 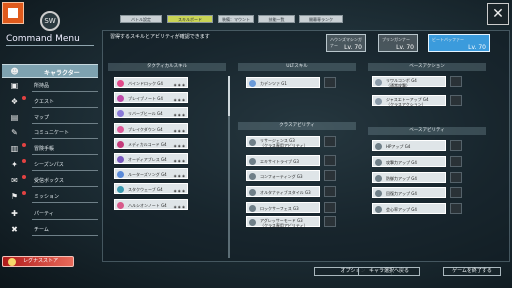 What do you see at coordinates (151, 98) in the screenshot?
I see `tactical-skill: ブレイブノート G4 ◉ ◉ ◉` at bounding box center [151, 98].